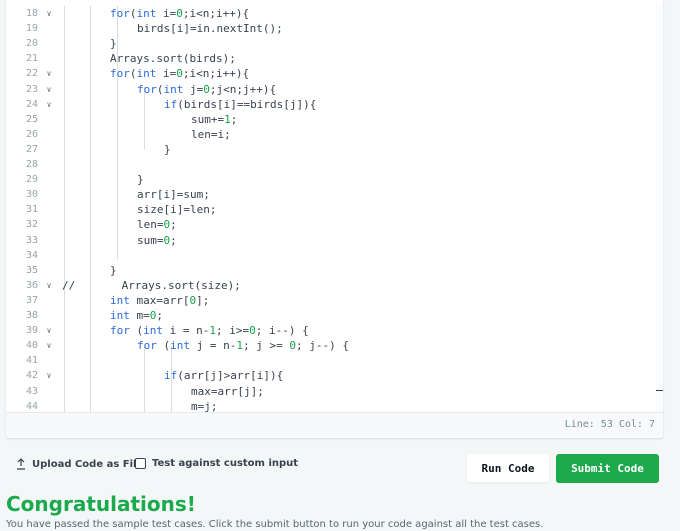  What do you see at coordinates (331, 73) in the screenshot?
I see `code-line: 22 ∨ for(int i=0;i<n;i++){` at bounding box center [331, 73].